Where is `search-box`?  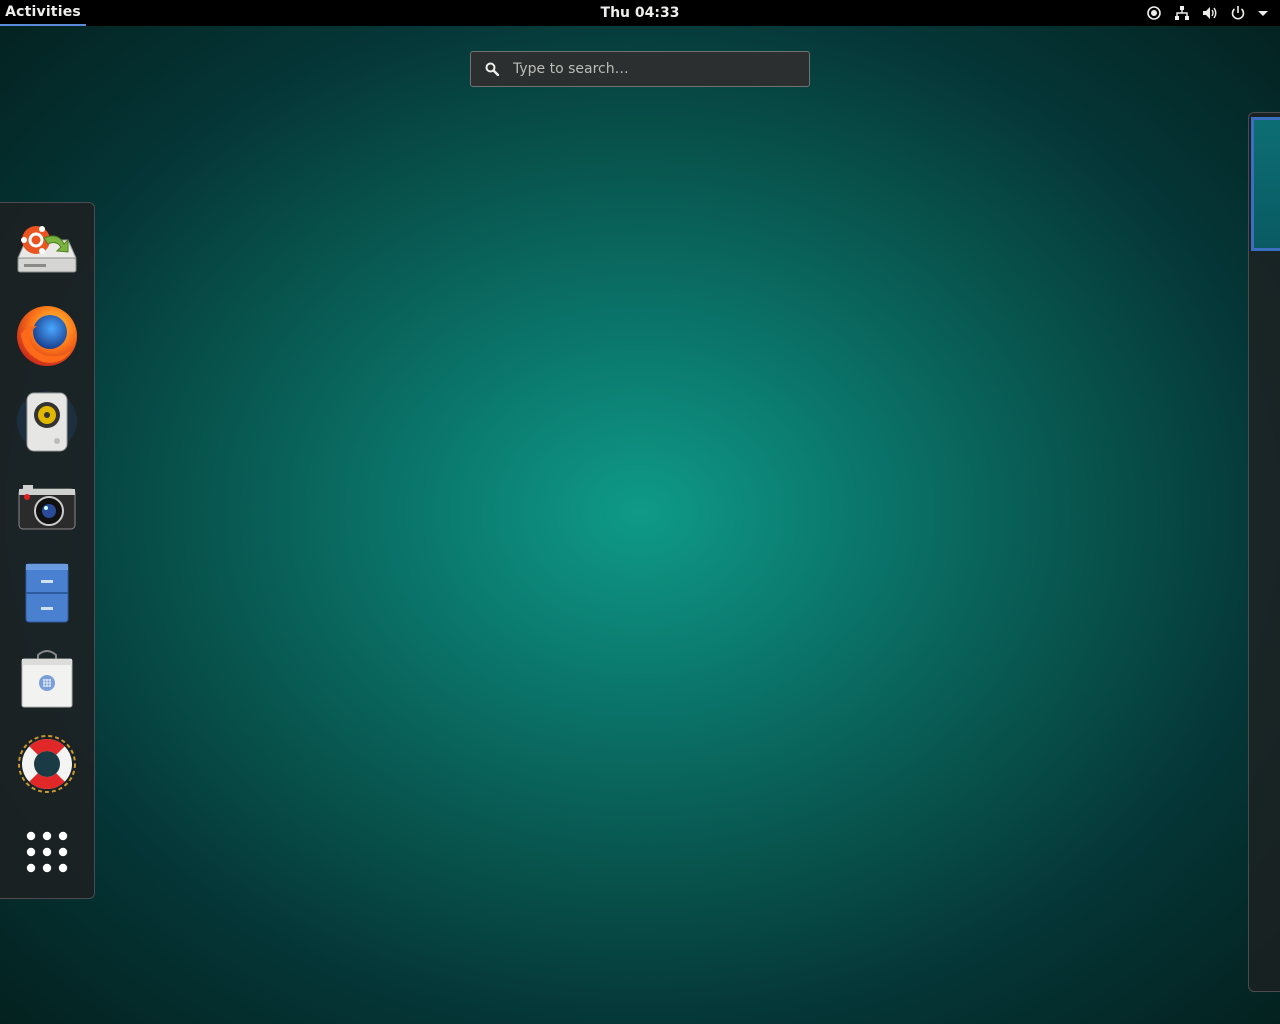 search-box is located at coordinates (640, 69).